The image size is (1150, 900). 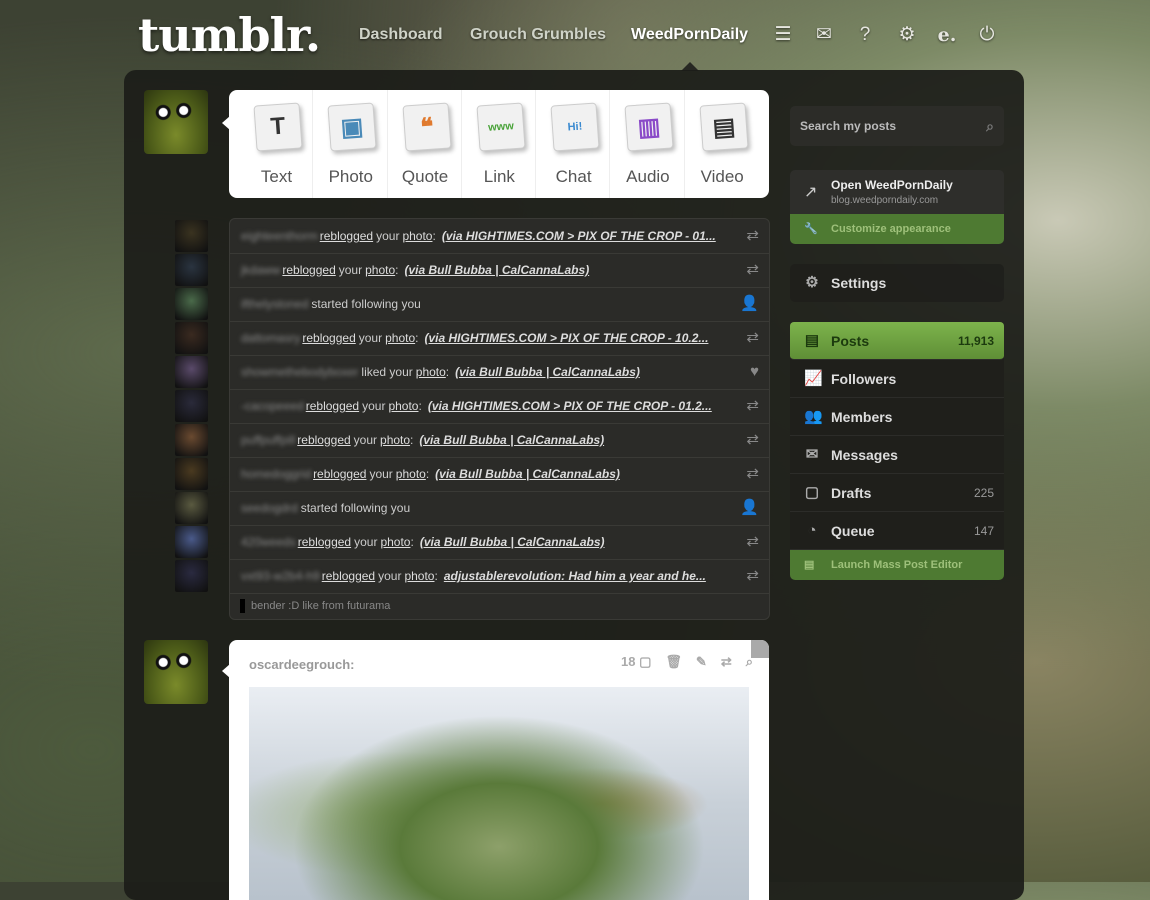 What do you see at coordinates (499, 793) in the screenshot?
I see `post-photo` at bounding box center [499, 793].